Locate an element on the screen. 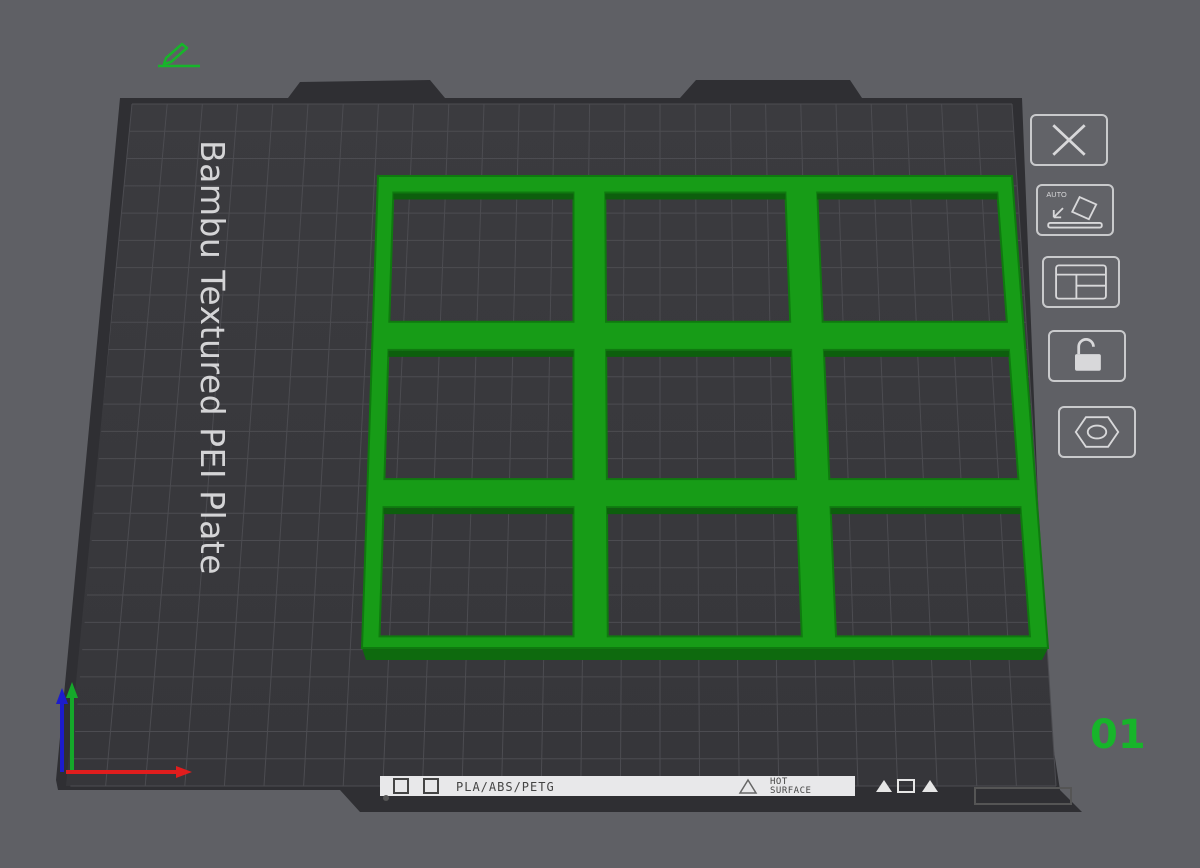 This screenshot has height=868, width=1200. plate-type-label: Bambu Textured PEI Plate is located at coordinates (212, 358).